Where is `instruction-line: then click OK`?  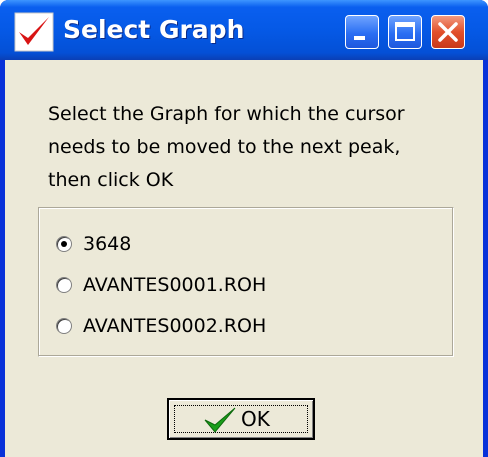 instruction-line: then click OK is located at coordinates (111, 180).